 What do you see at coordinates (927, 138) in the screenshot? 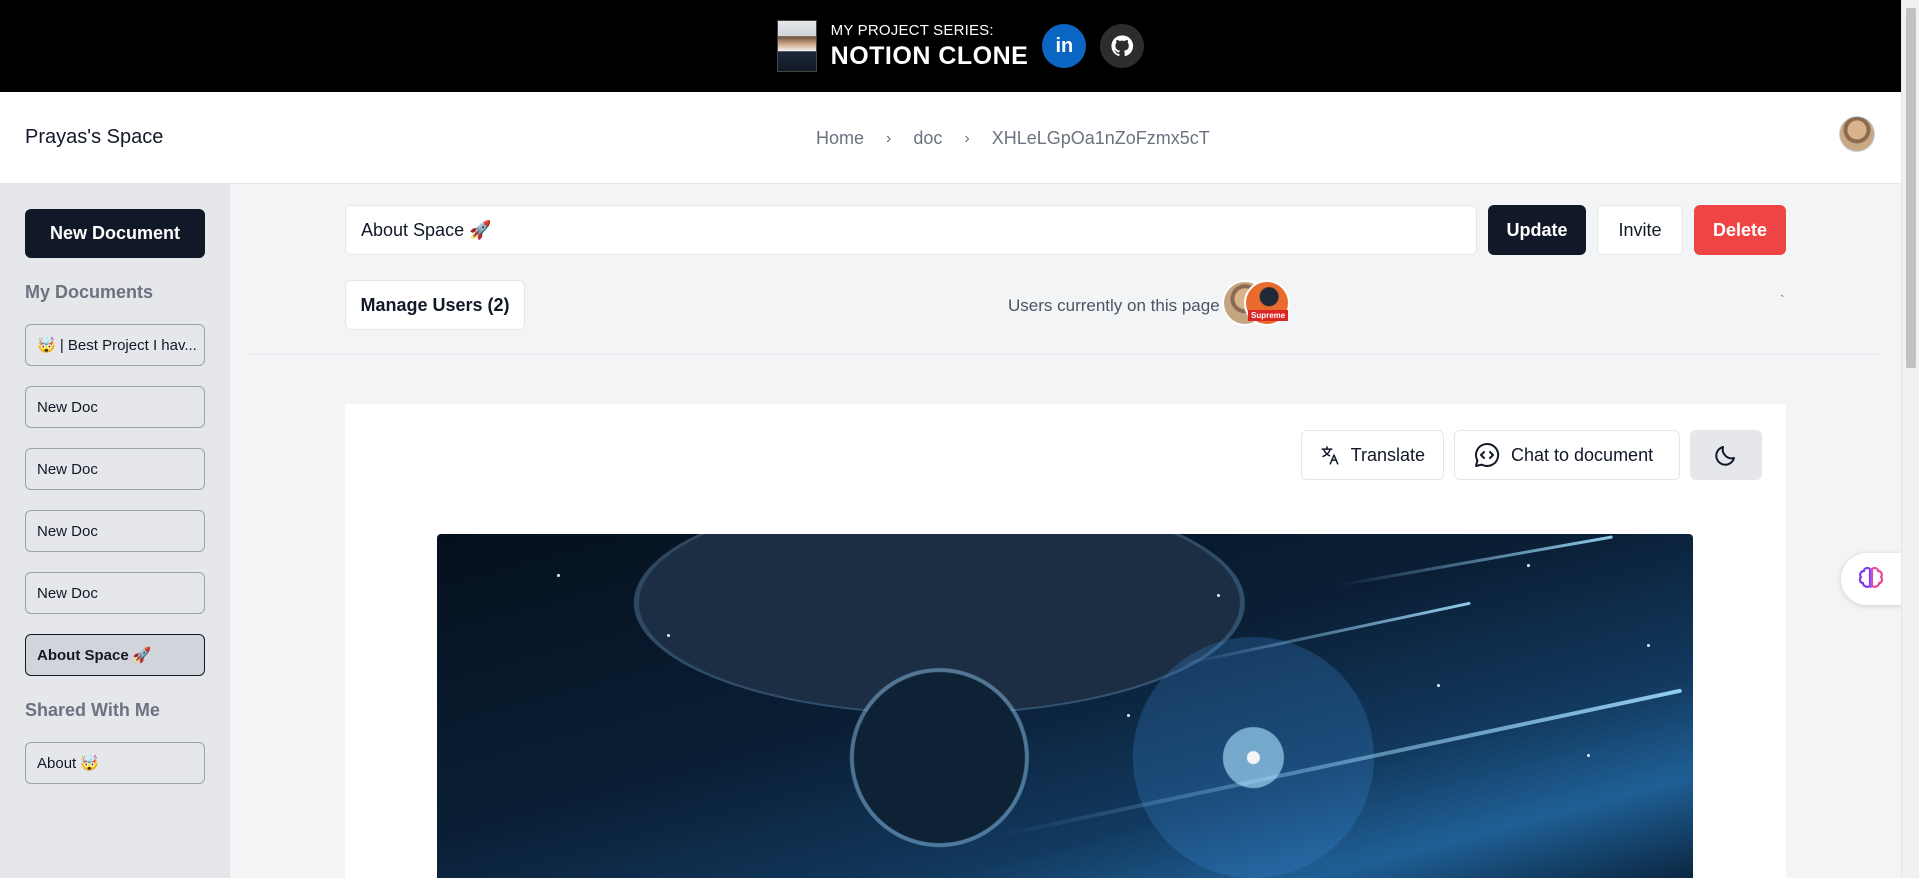
I see `breadcrumb-doc: doc` at bounding box center [927, 138].